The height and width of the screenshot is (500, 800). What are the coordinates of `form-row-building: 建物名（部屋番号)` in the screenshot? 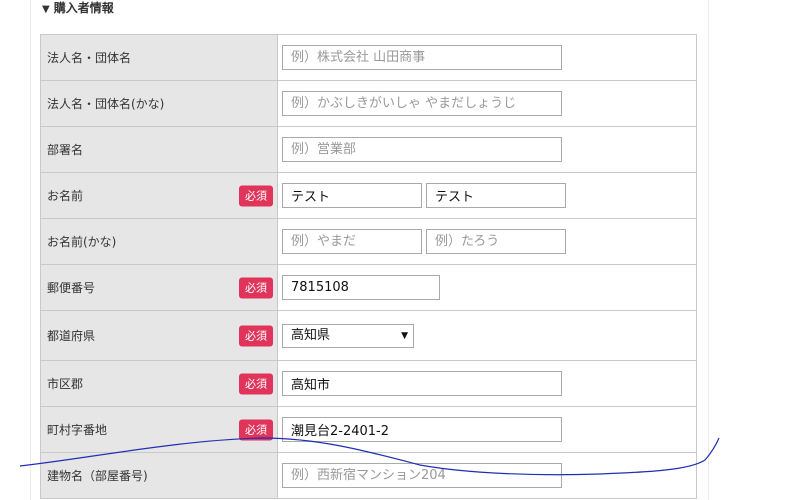 It's located at (368, 475).